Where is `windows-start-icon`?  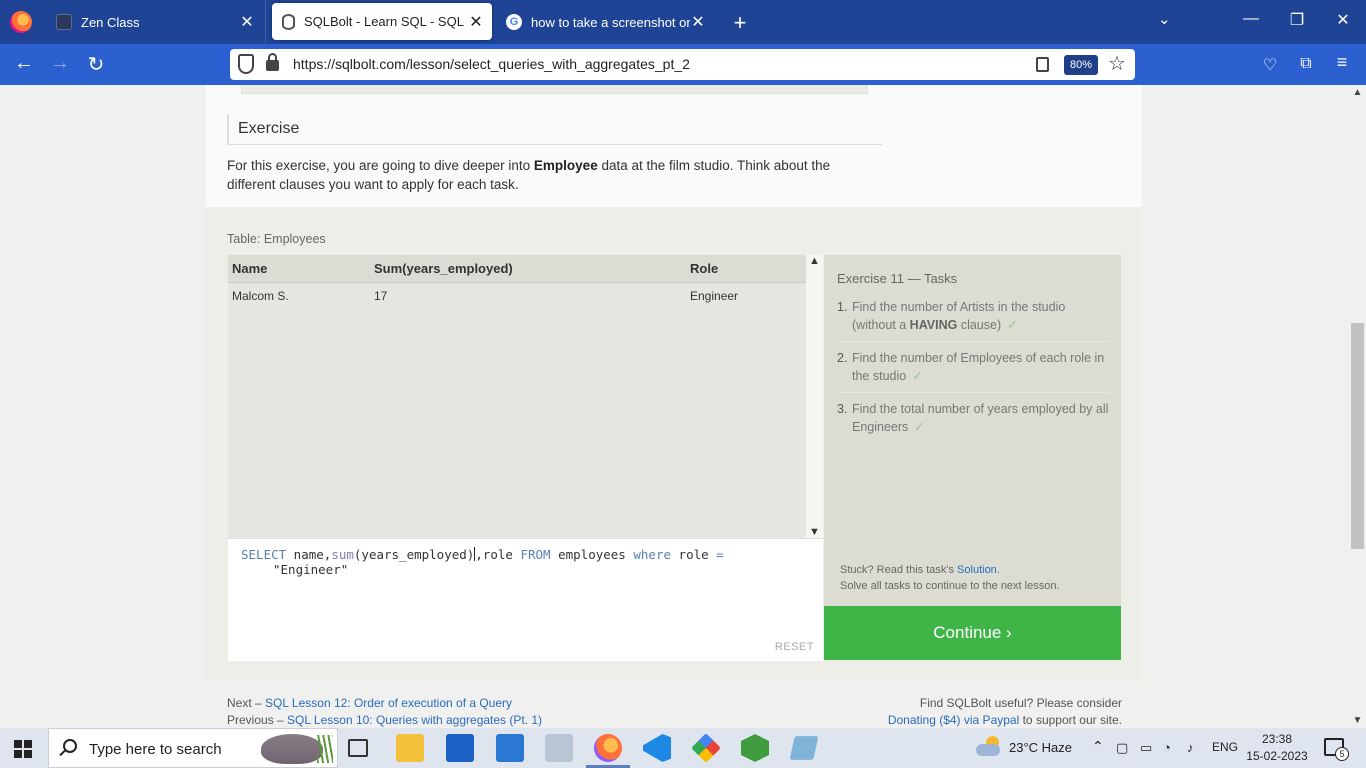 windows-start-icon is located at coordinates (23, 749).